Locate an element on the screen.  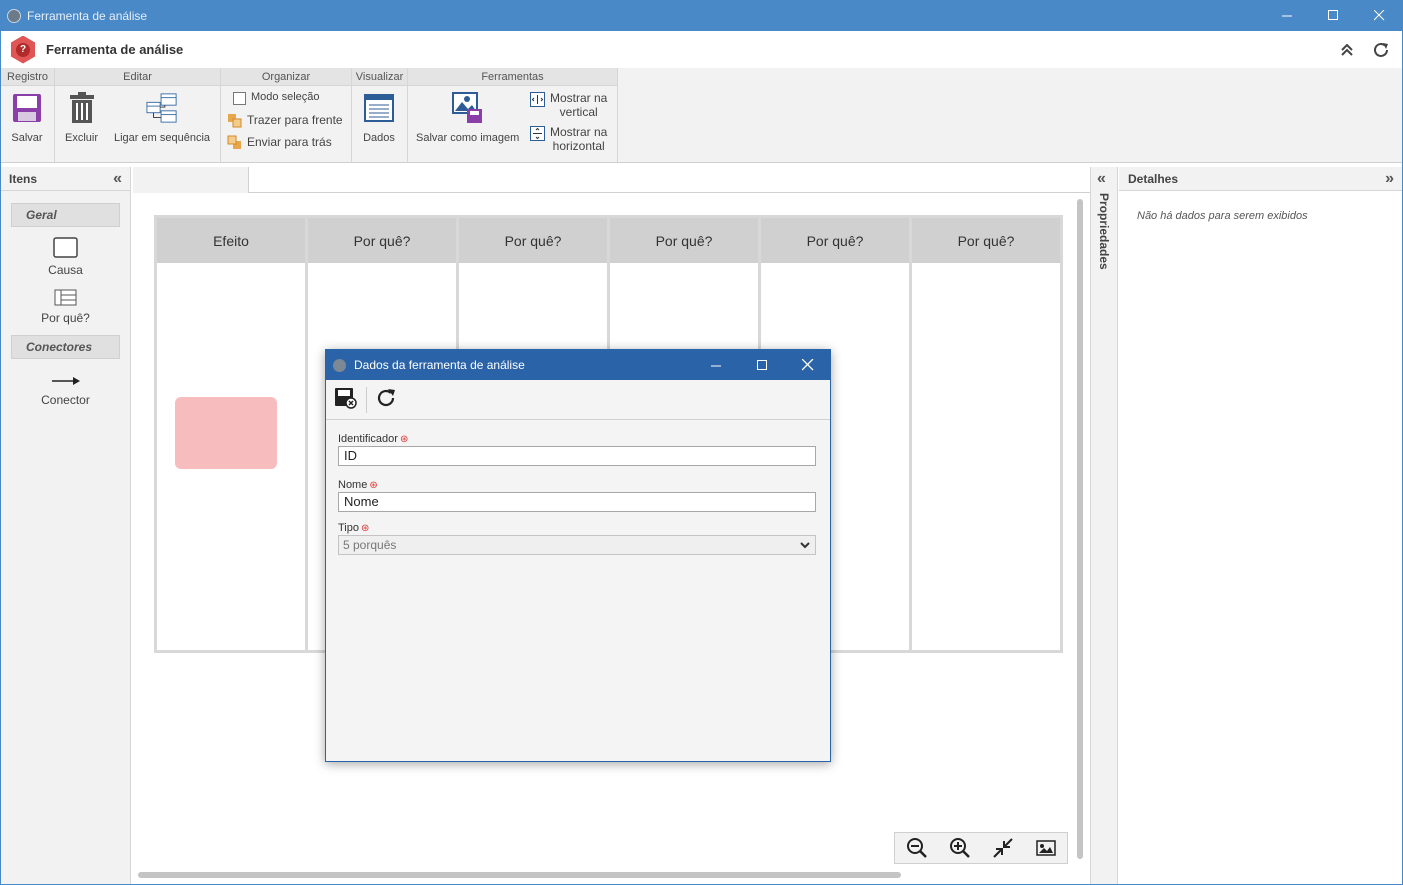
bring-to-front-label: Trazer para frente is located at coordinates (295, 120).